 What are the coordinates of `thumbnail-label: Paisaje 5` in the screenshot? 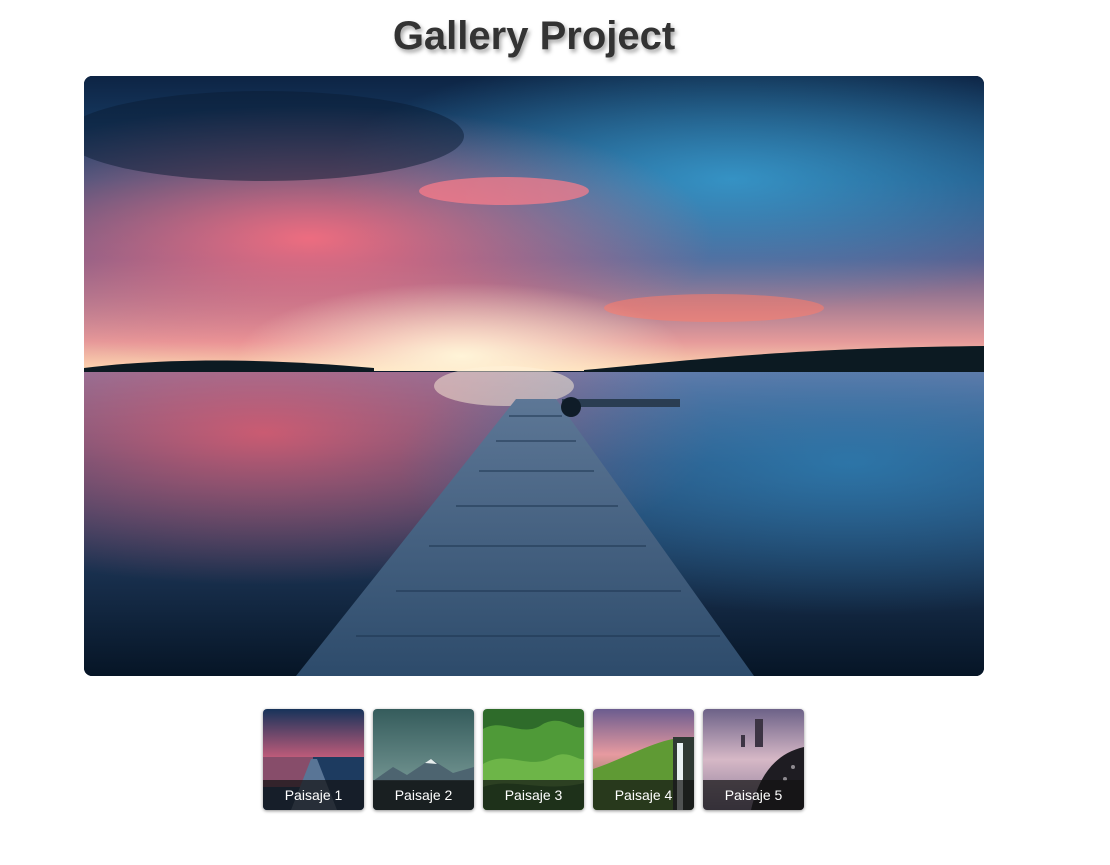 It's located at (753, 795).